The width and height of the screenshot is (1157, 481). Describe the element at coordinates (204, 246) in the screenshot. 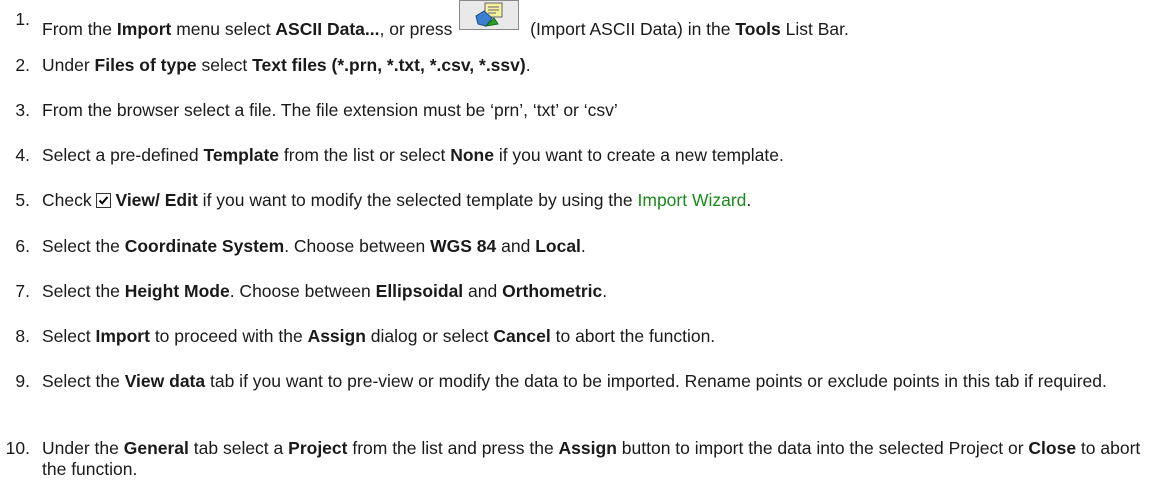

I see `bold-term: Coordinate System` at that location.